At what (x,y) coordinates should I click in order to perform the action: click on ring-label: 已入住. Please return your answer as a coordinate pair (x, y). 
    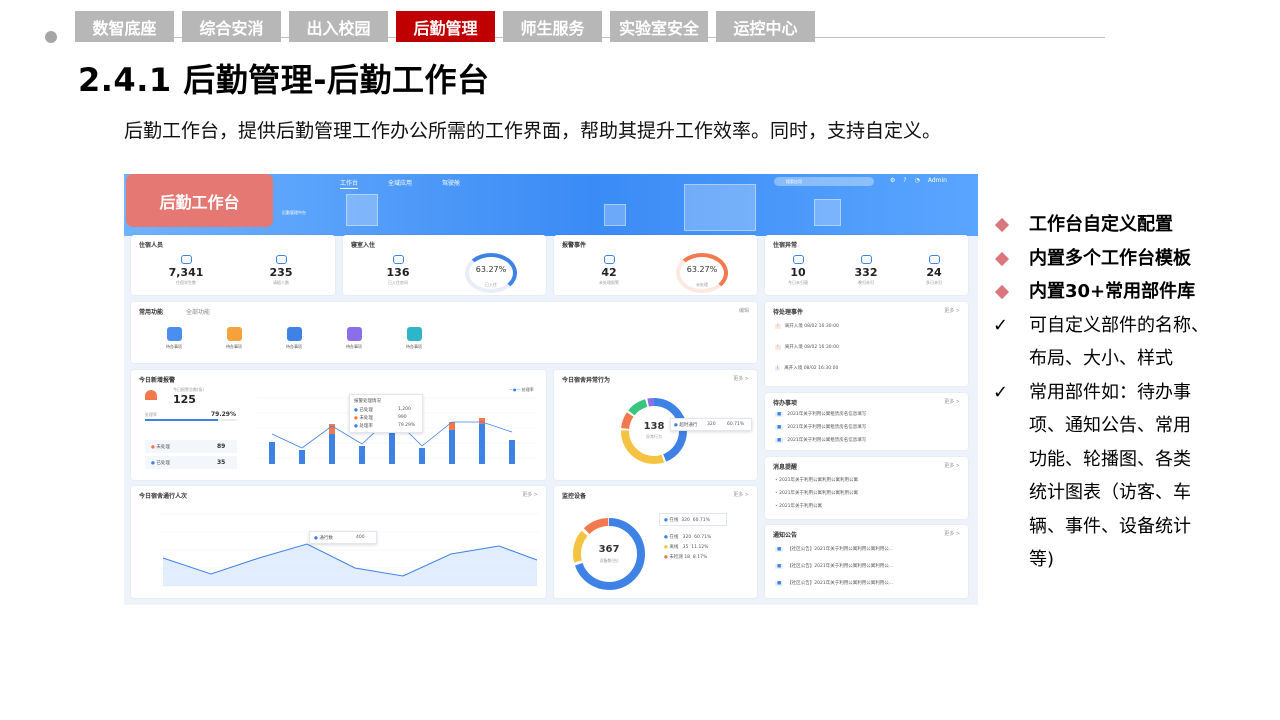
    Looking at the image, I should click on (491, 284).